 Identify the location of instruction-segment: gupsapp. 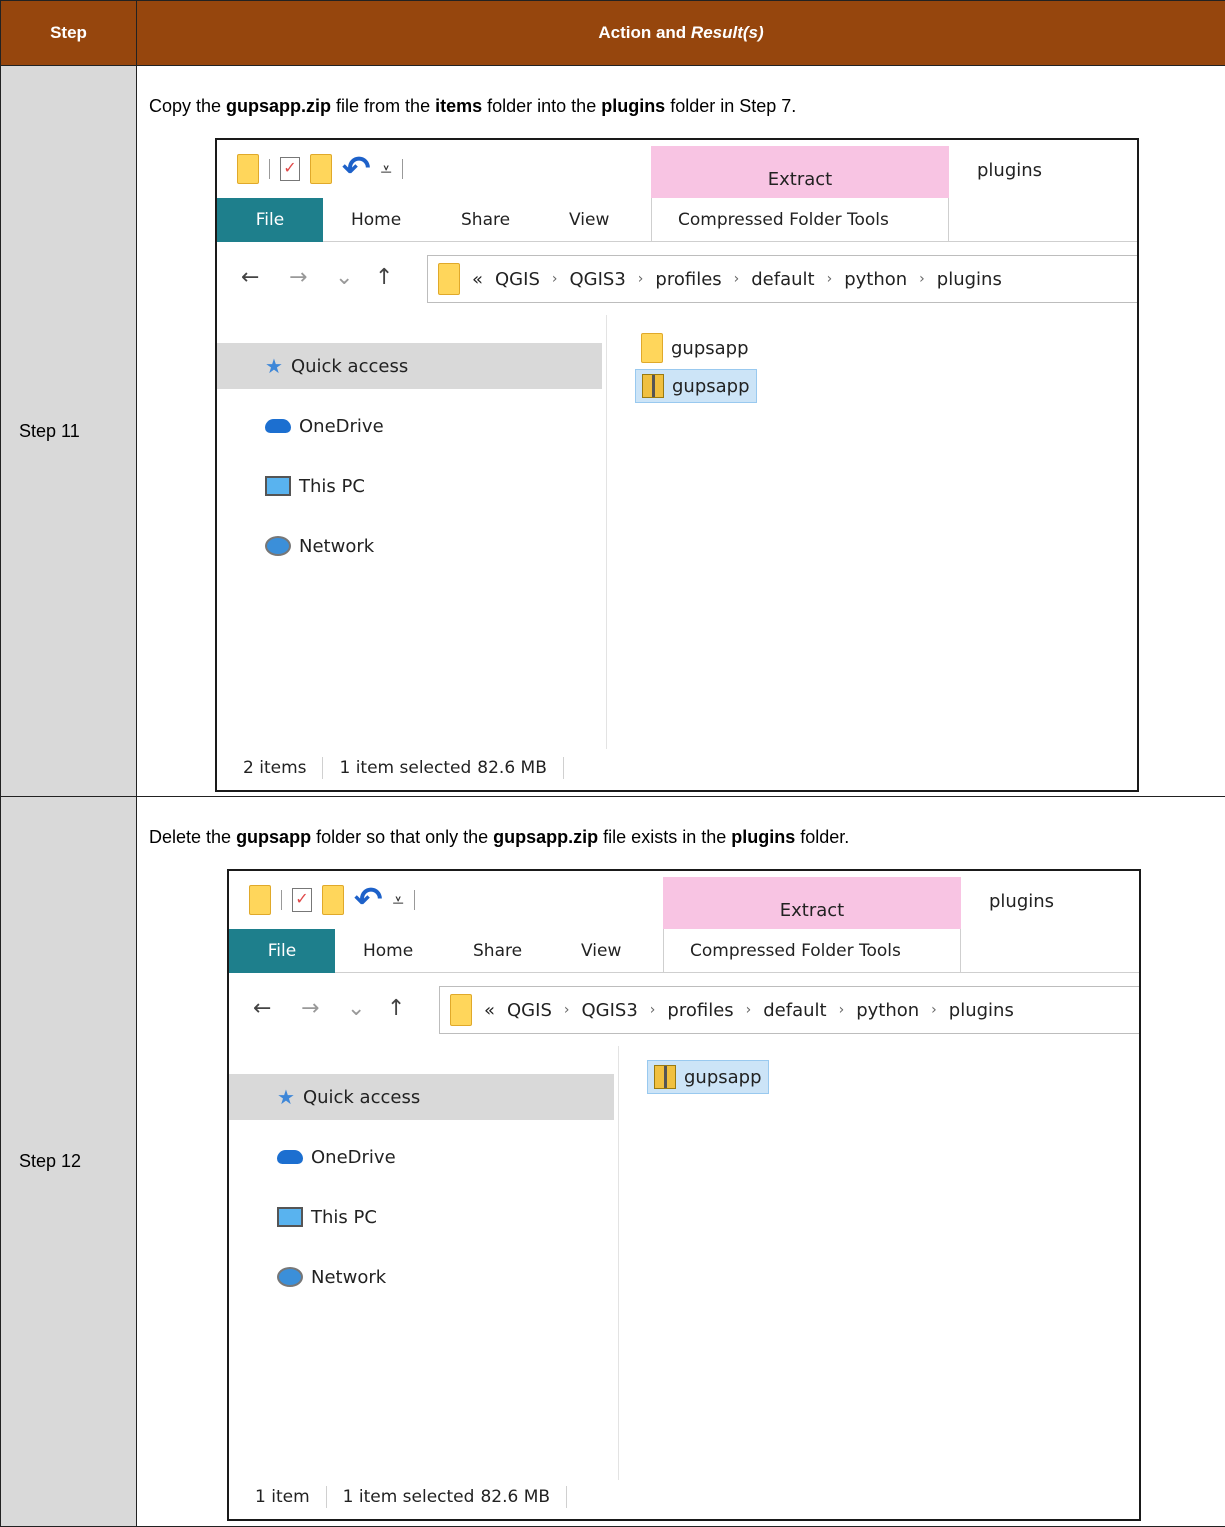
(273, 837).